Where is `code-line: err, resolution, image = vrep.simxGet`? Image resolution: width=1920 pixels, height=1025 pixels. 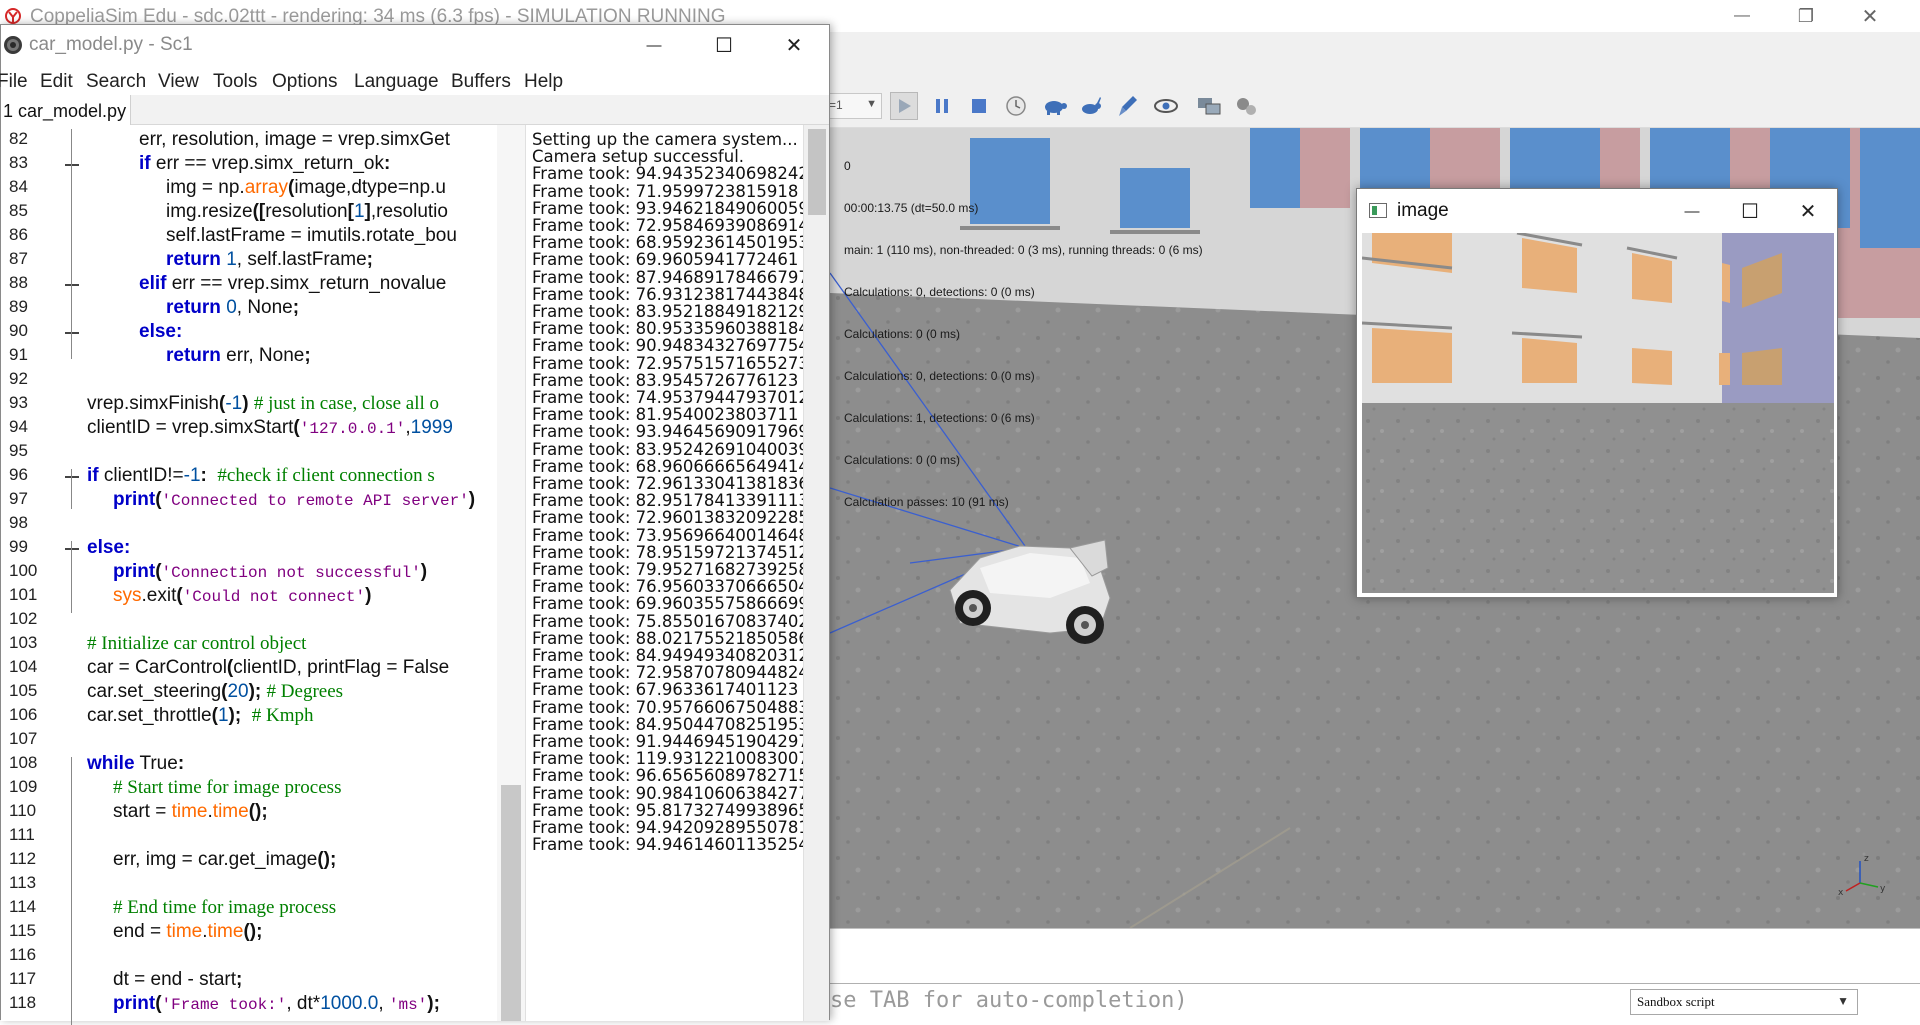 code-line: err, resolution, image = vrep.simxGet is located at coordinates (294, 139).